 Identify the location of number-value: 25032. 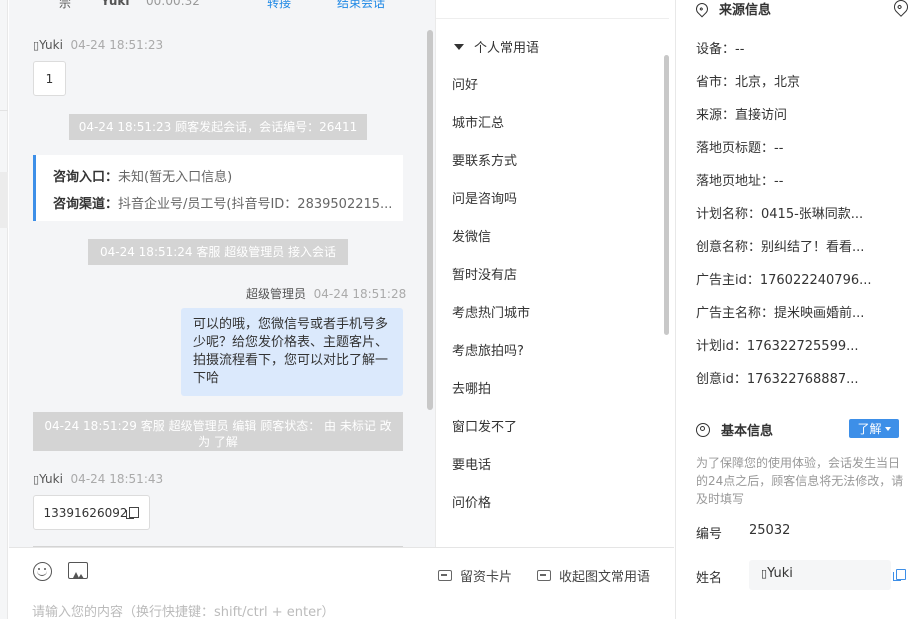
(770, 530).